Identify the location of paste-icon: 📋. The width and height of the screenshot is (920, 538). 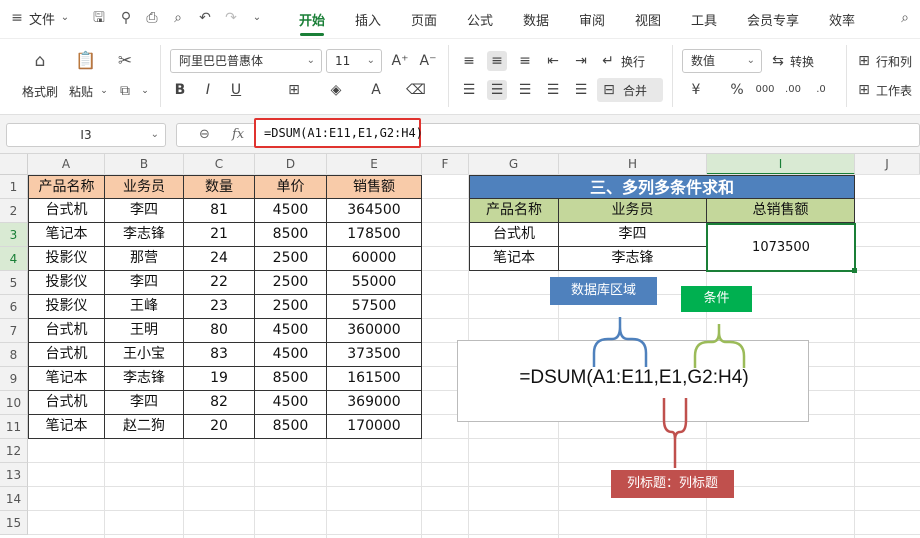
(86, 61).